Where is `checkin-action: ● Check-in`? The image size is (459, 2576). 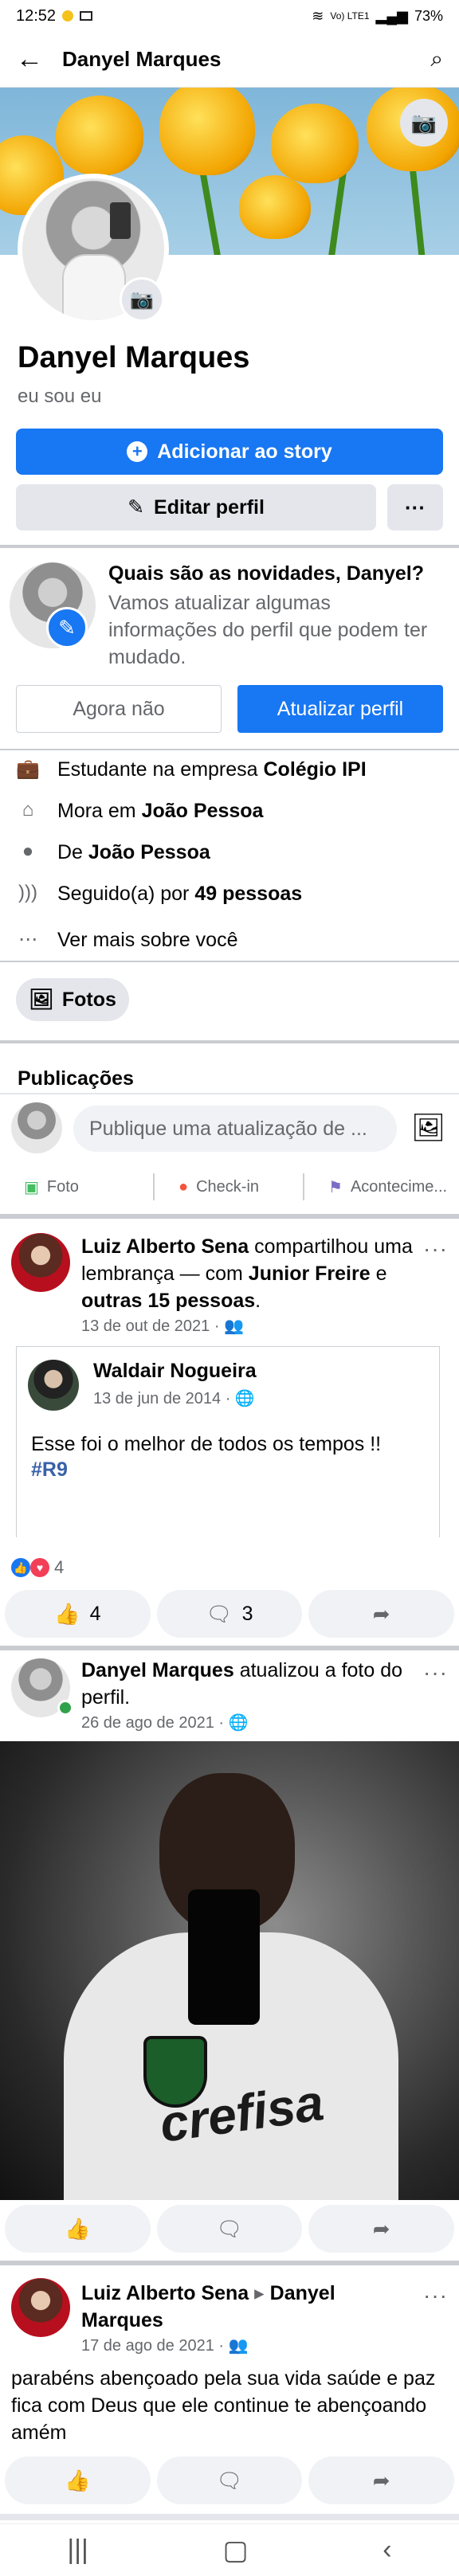
checkin-action: ● Check-in is located at coordinates (229, 1187).